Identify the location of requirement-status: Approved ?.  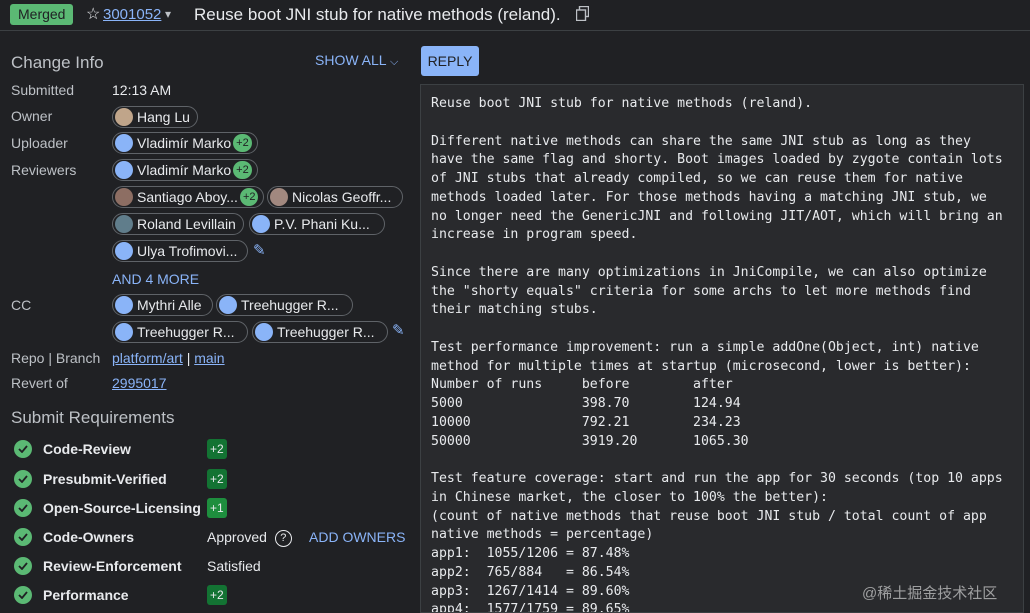
(249, 538).